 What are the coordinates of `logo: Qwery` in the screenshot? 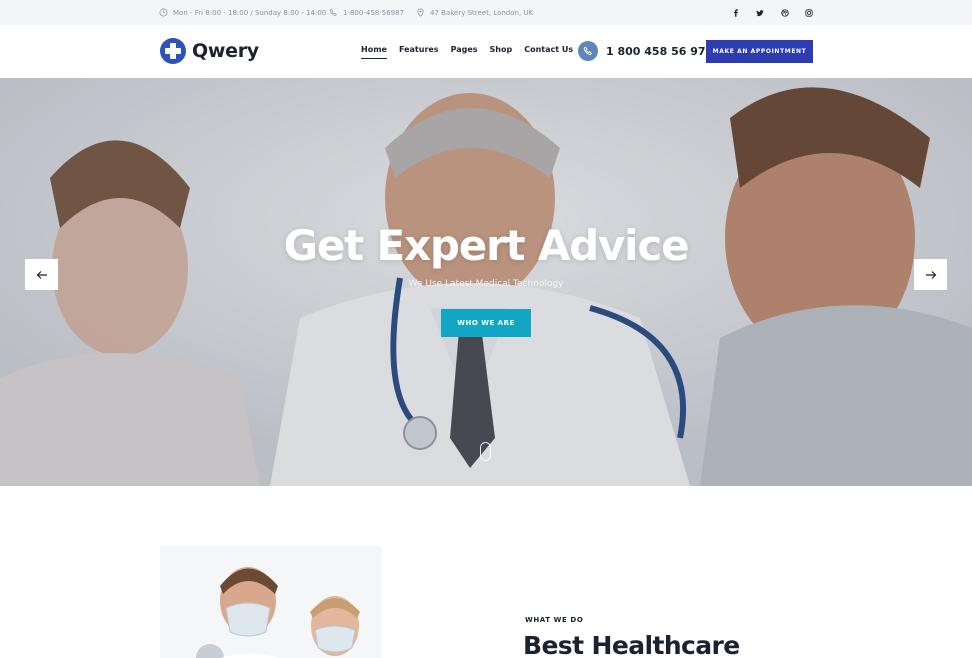 It's located at (209, 51).